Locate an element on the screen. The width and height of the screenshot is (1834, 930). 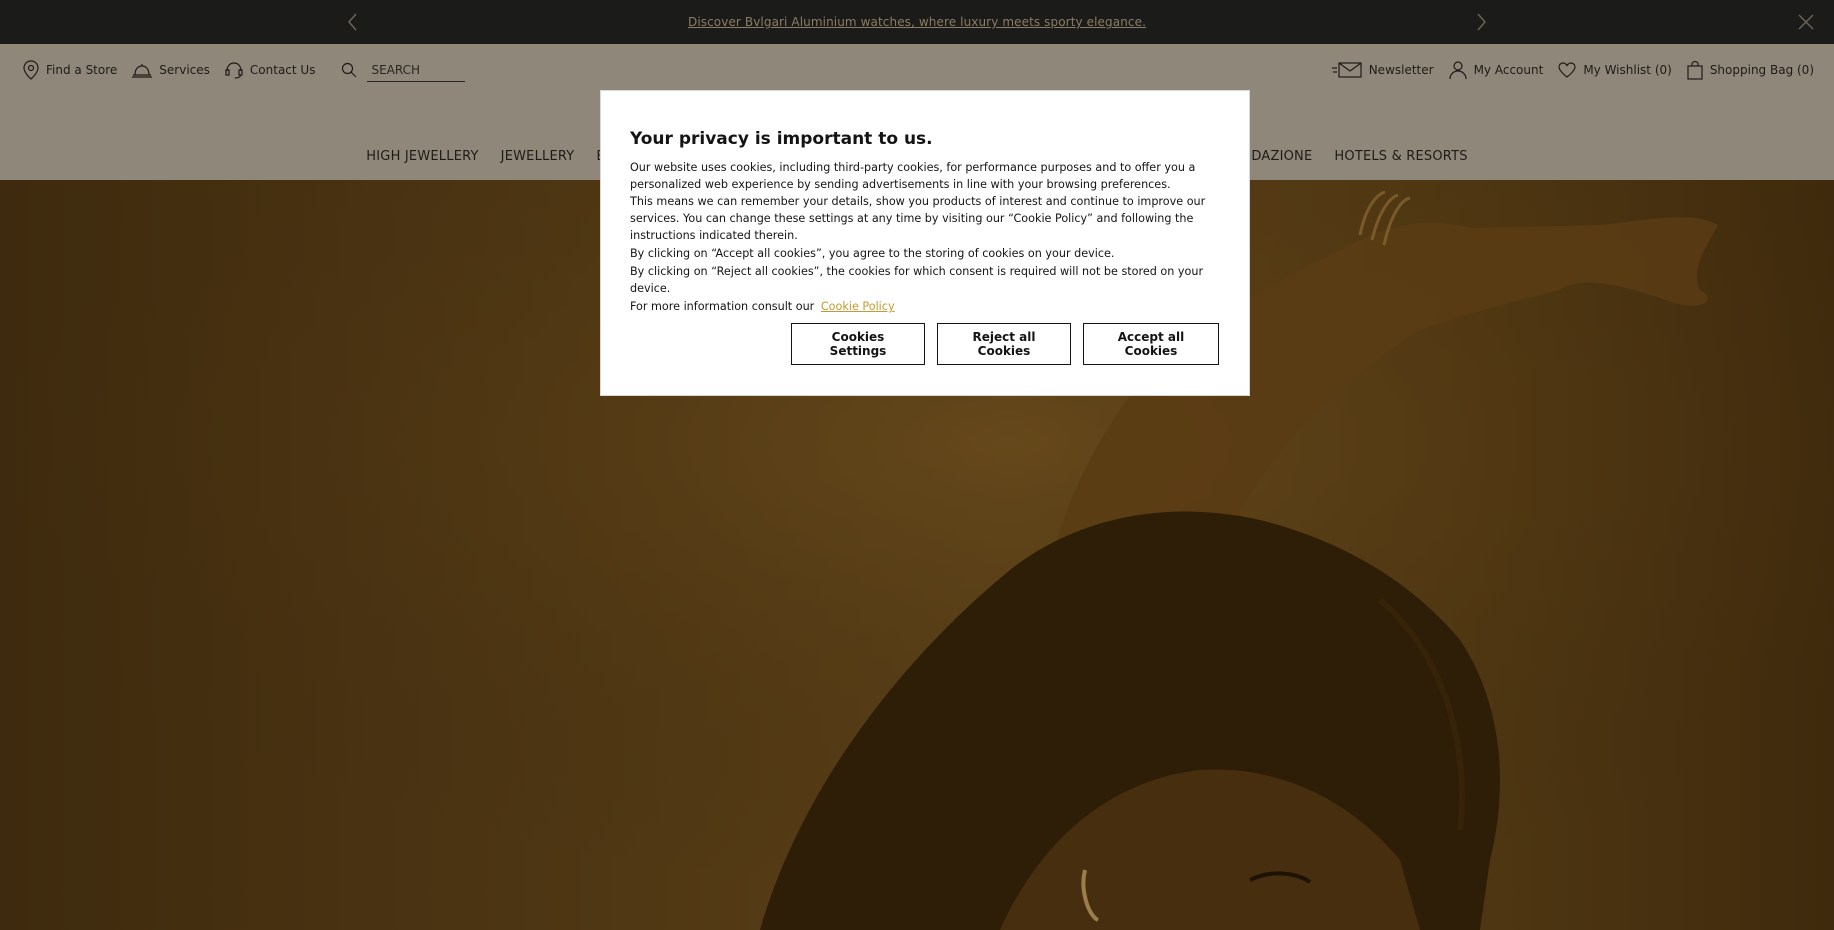
newsletter-link: Newsletter is located at coordinates (1382, 70).